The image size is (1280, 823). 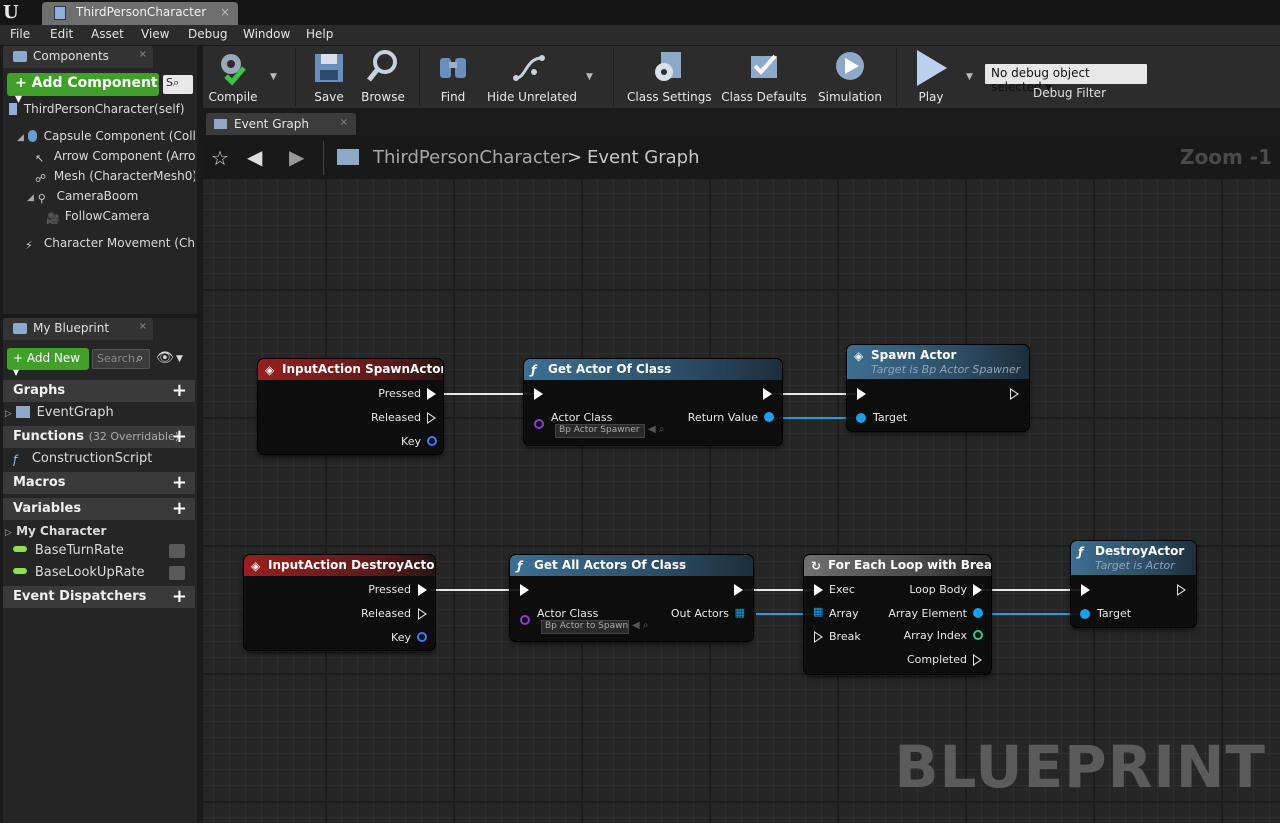 What do you see at coordinates (99, 483) in the screenshot?
I see `macros-section: Macros +` at bounding box center [99, 483].